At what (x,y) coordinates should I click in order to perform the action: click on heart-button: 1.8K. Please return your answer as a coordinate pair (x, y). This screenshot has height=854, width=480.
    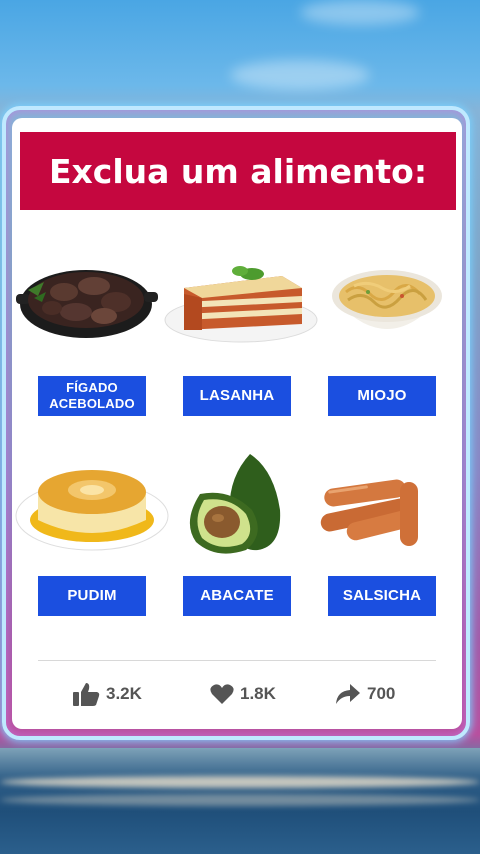
    Looking at the image, I should click on (243, 694).